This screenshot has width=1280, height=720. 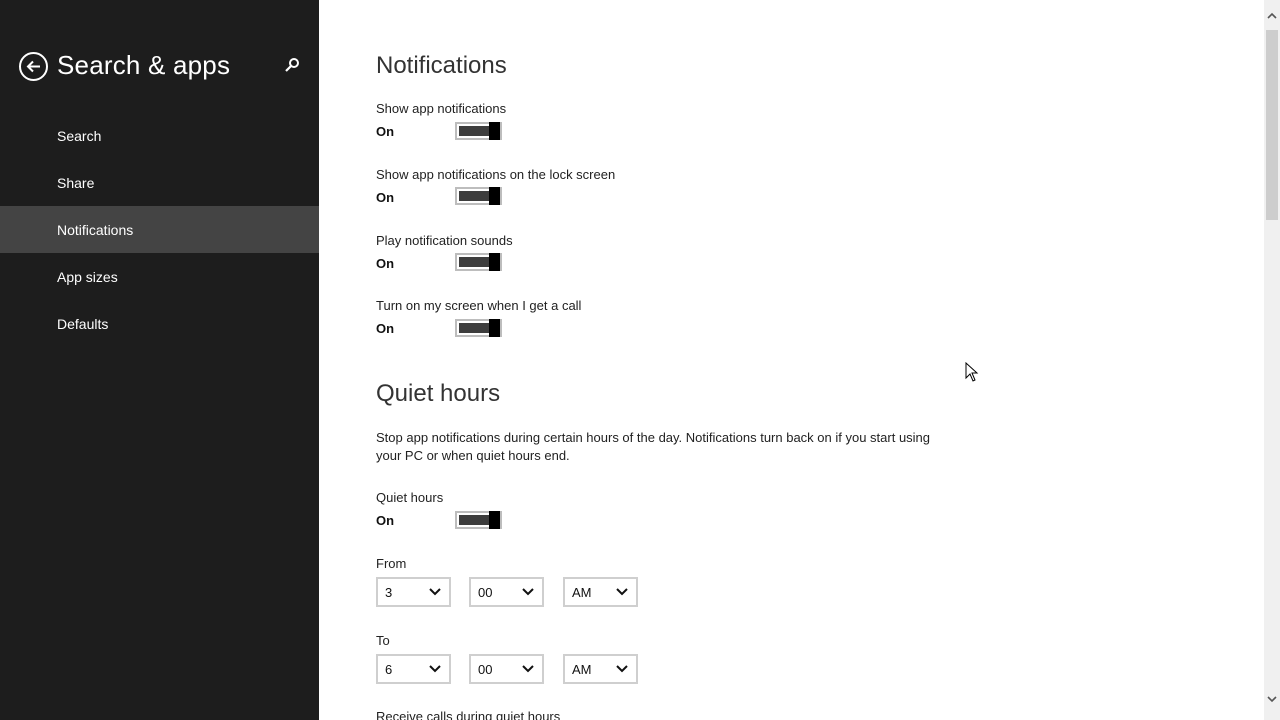 What do you see at coordinates (410, 497) in the screenshot?
I see `setting-label-quiet-hours: Quiet hours` at bounding box center [410, 497].